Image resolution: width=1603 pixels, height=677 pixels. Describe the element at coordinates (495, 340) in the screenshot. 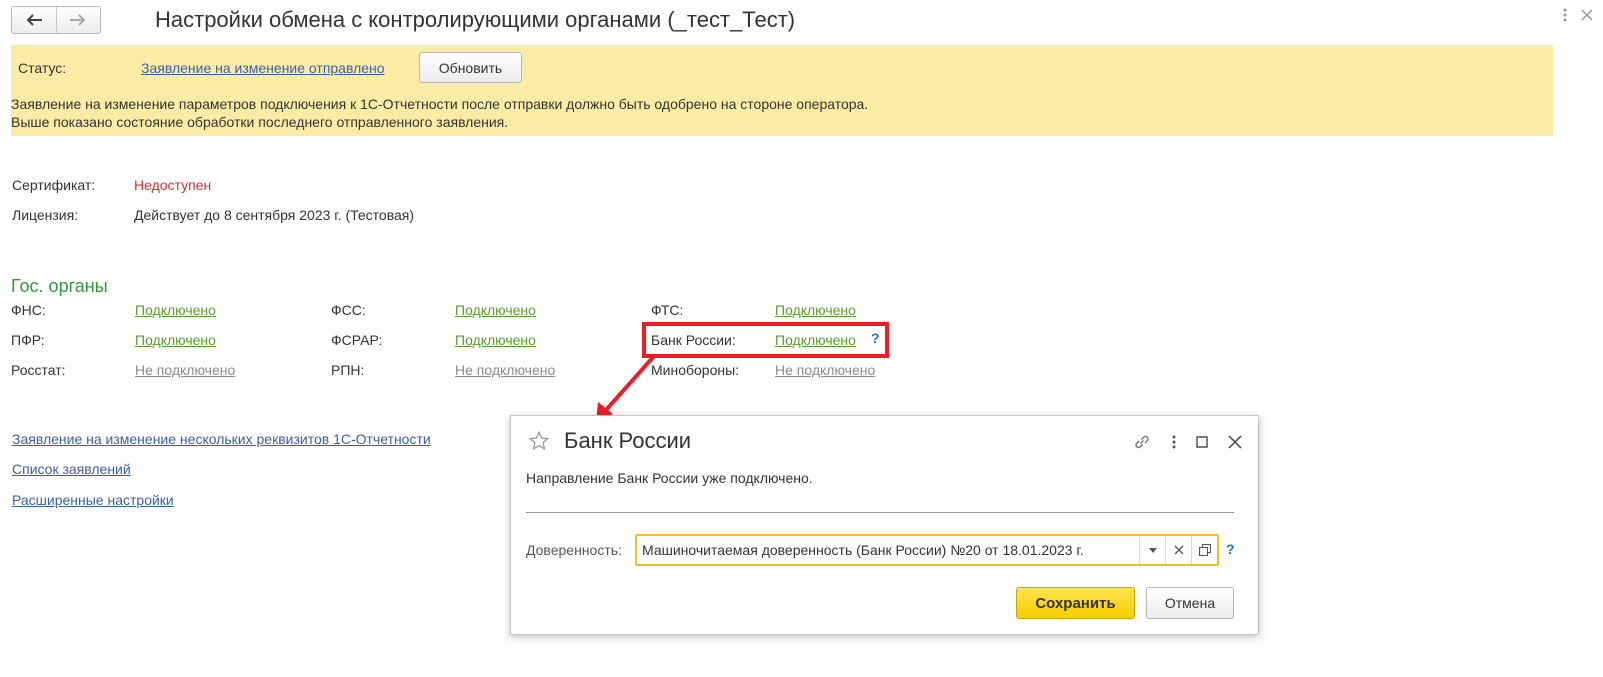

I see `gov-status-fsrar: Подключено` at that location.